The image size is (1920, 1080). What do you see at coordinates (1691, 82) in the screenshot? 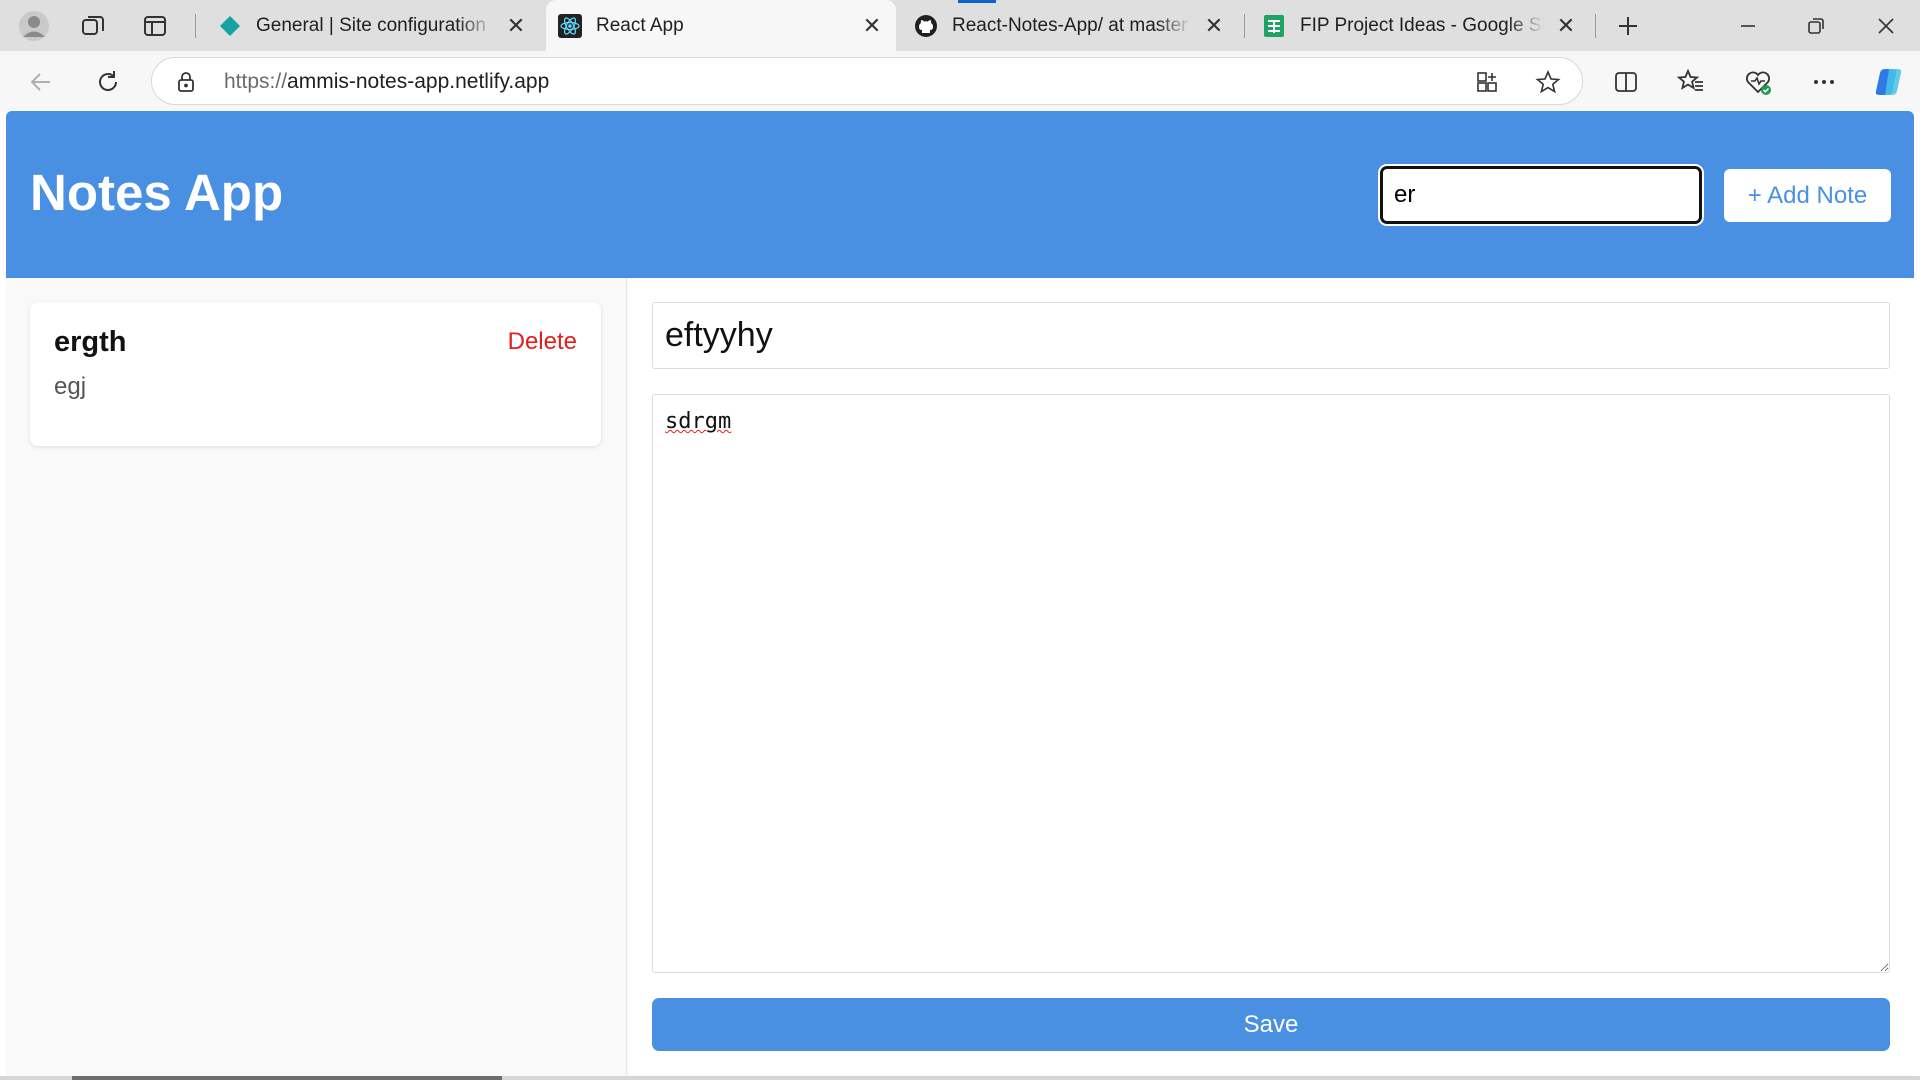
I see `favorites-icon` at bounding box center [1691, 82].